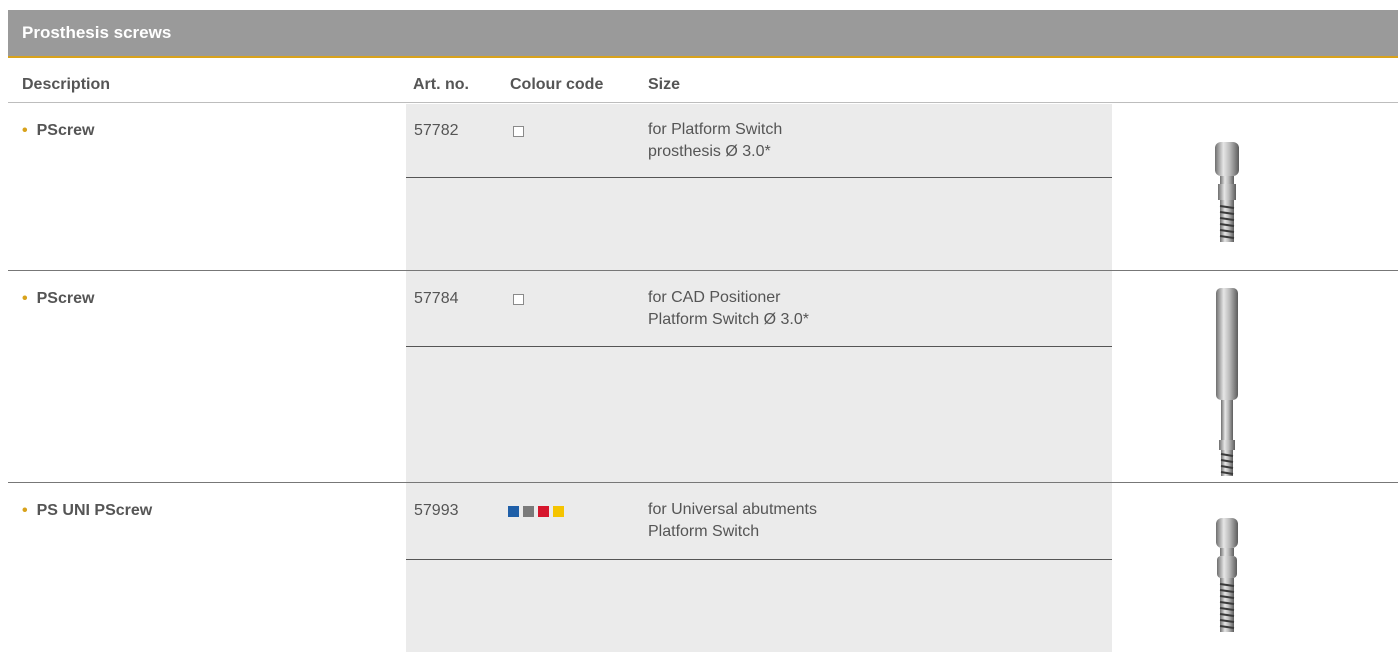  Describe the element at coordinates (543, 511) in the screenshot. I see `colour-code-swatch-red` at that location.